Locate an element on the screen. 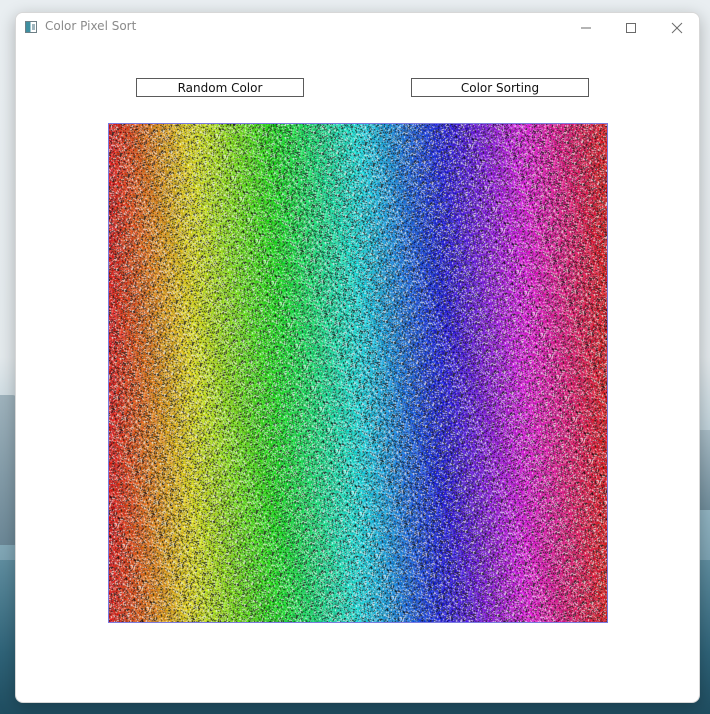 The width and height of the screenshot is (710, 714). maximize-icon is located at coordinates (631, 28).